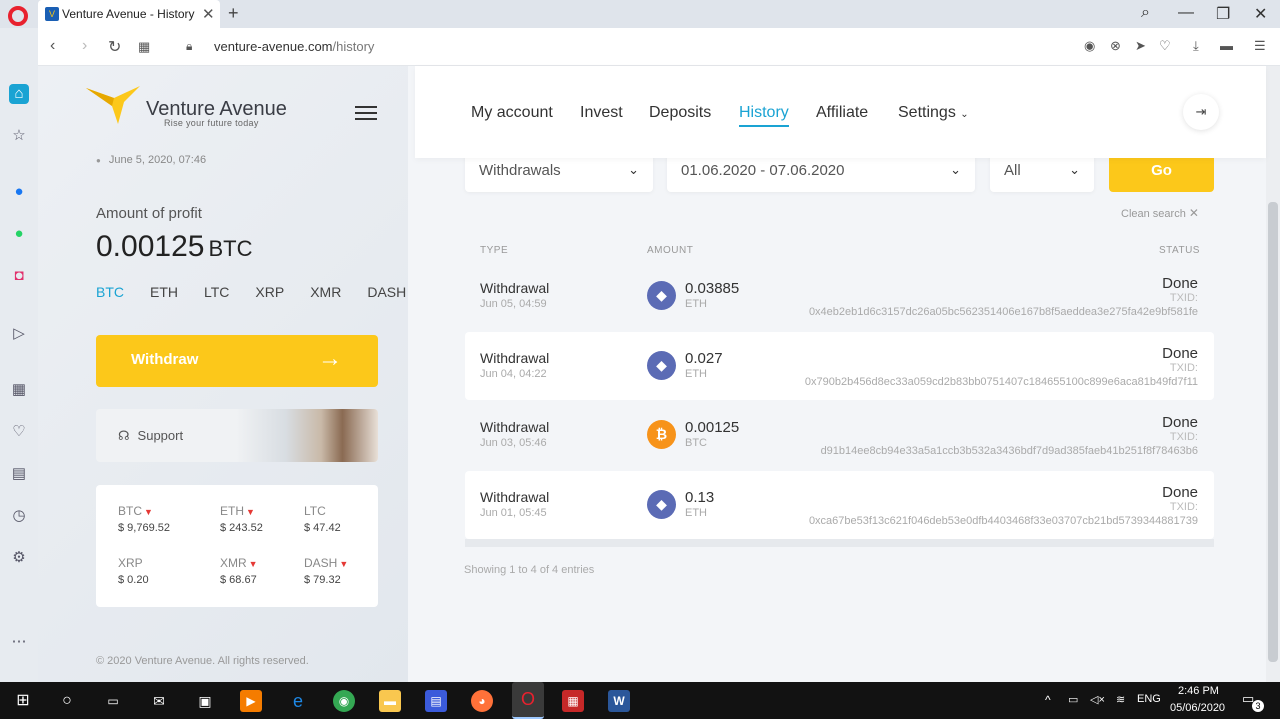 This screenshot has height=719, width=1280. Describe the element at coordinates (700, 497) in the screenshot. I see `row-amount: 0.13` at that location.